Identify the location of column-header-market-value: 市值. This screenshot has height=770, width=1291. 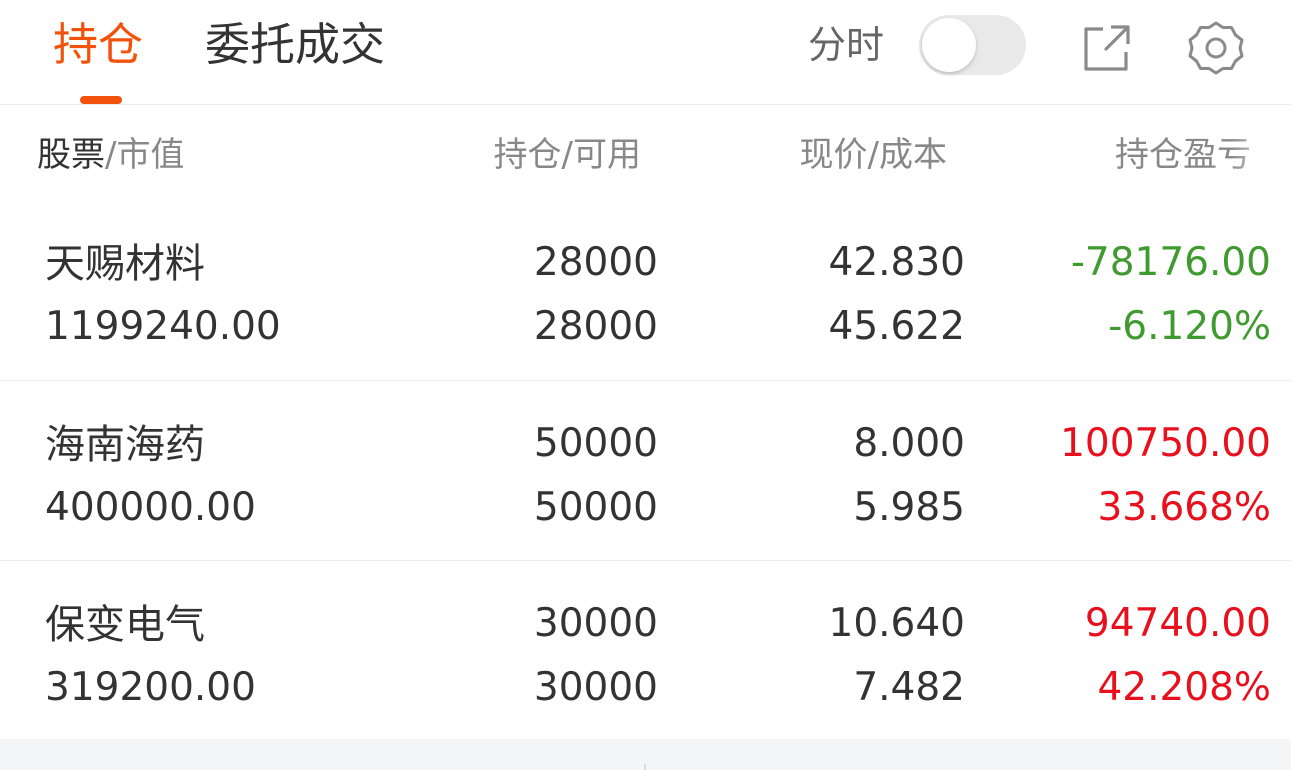
(150, 155).